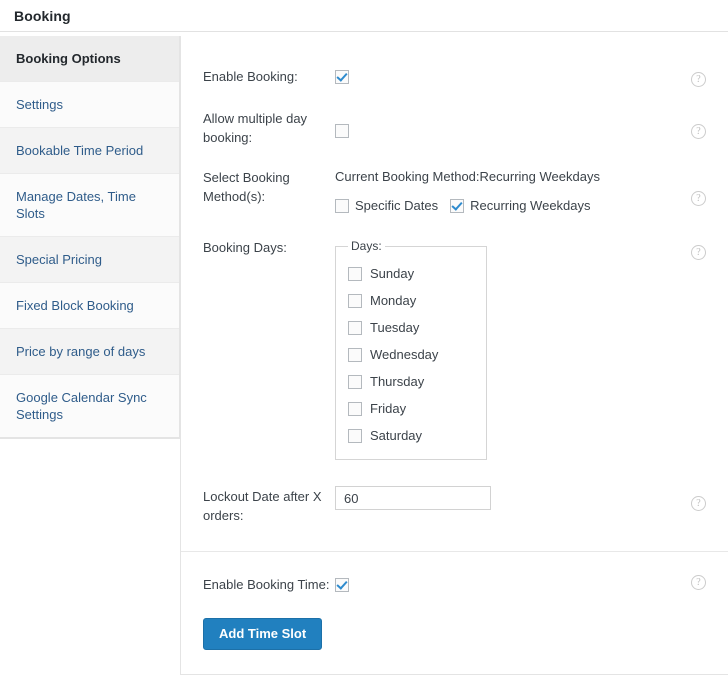 Image resolution: width=728 pixels, height=675 pixels. What do you see at coordinates (342, 76) in the screenshot?
I see `enable-booking-checkbox` at bounding box center [342, 76].